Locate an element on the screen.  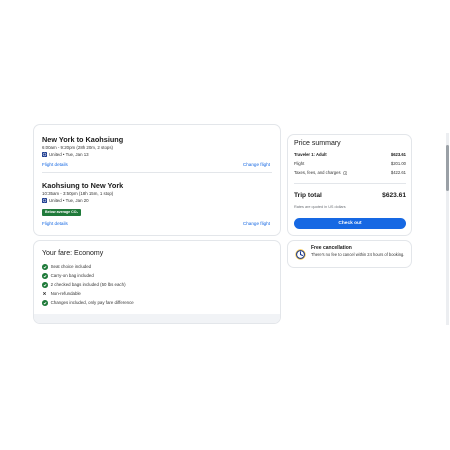
trip-total-label: Trip total is located at coordinates (308, 195).